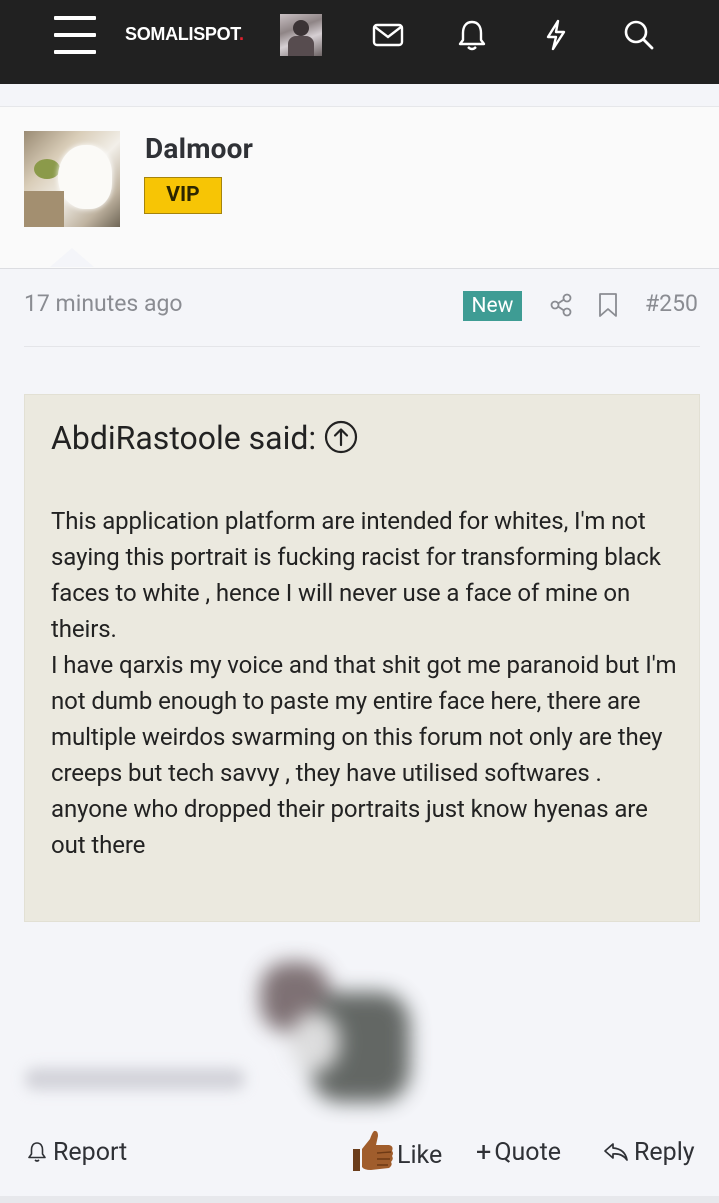  I want to click on site-logo: SOMALISPOT., so click(184, 34).